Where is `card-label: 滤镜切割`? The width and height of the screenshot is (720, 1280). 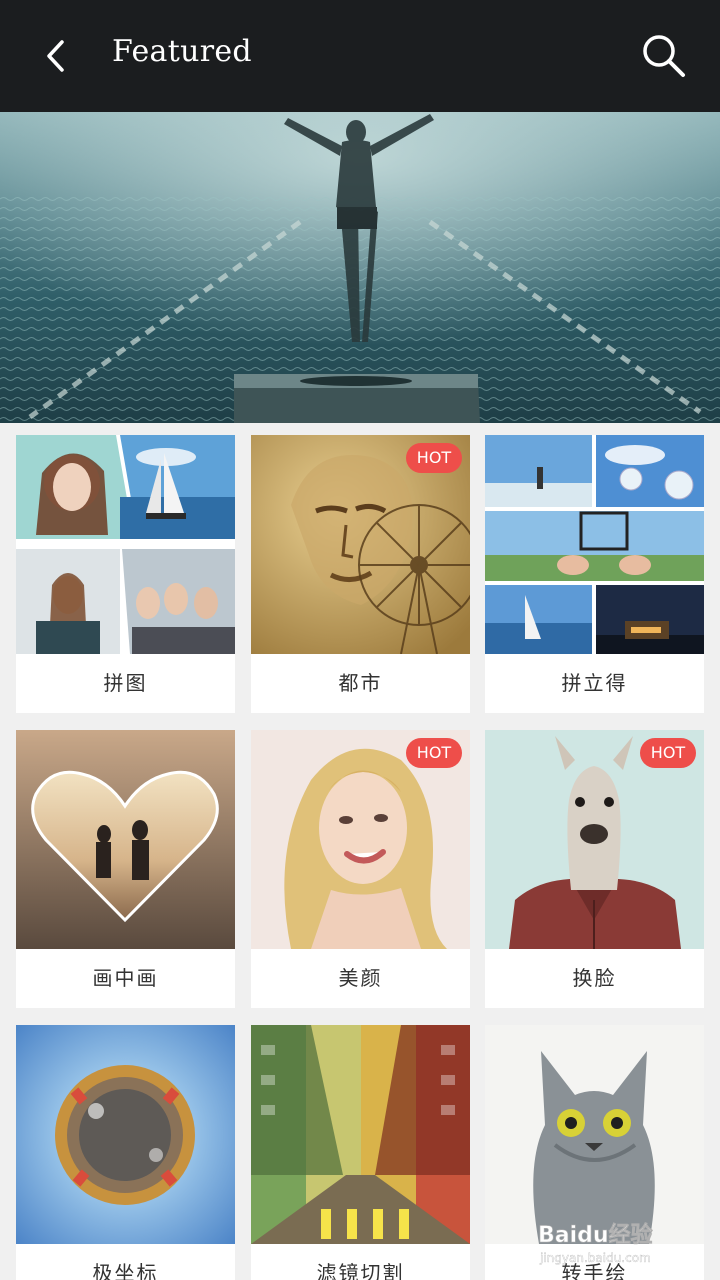 card-label: 滤镜切割 is located at coordinates (360, 1270).